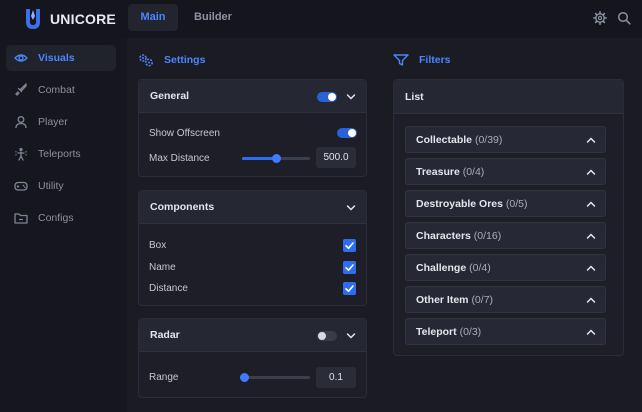  What do you see at coordinates (185, 60) in the screenshot?
I see `settings-title: Settings` at bounding box center [185, 60].